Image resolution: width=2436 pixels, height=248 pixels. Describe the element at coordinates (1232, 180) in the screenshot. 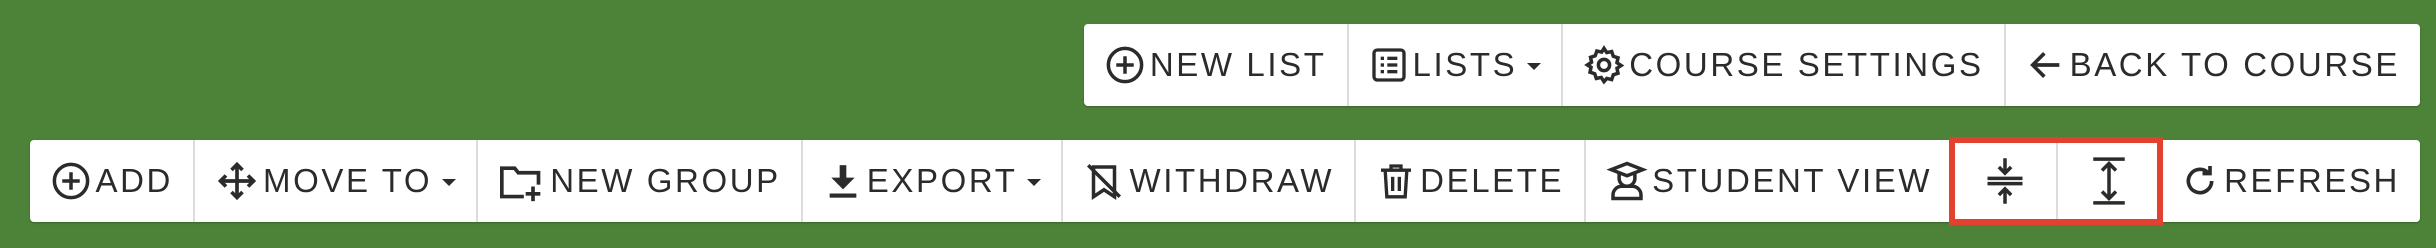

I see `withdraw-label: WITHDRAW` at that location.